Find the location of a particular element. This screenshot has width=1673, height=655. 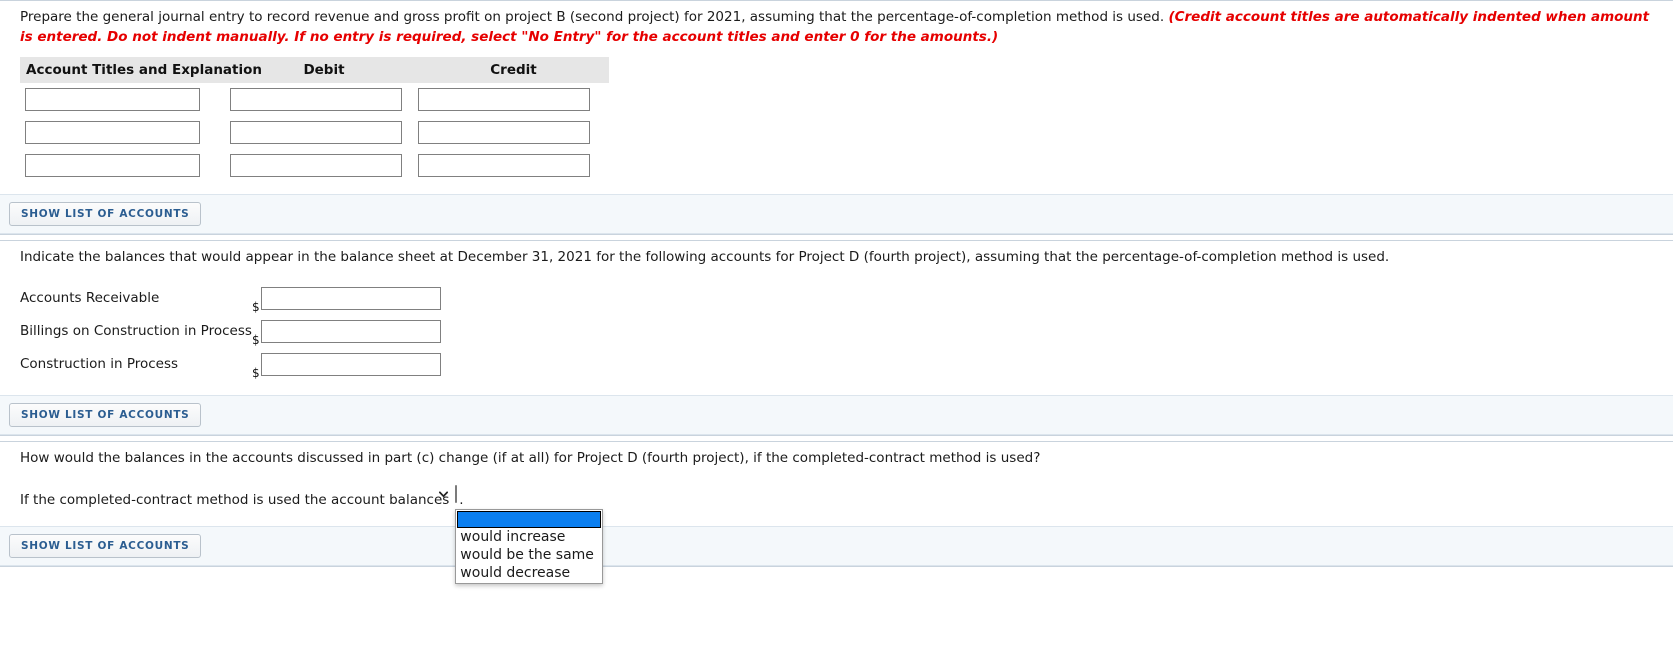

answer-suffix-text: . is located at coordinates (461, 500).